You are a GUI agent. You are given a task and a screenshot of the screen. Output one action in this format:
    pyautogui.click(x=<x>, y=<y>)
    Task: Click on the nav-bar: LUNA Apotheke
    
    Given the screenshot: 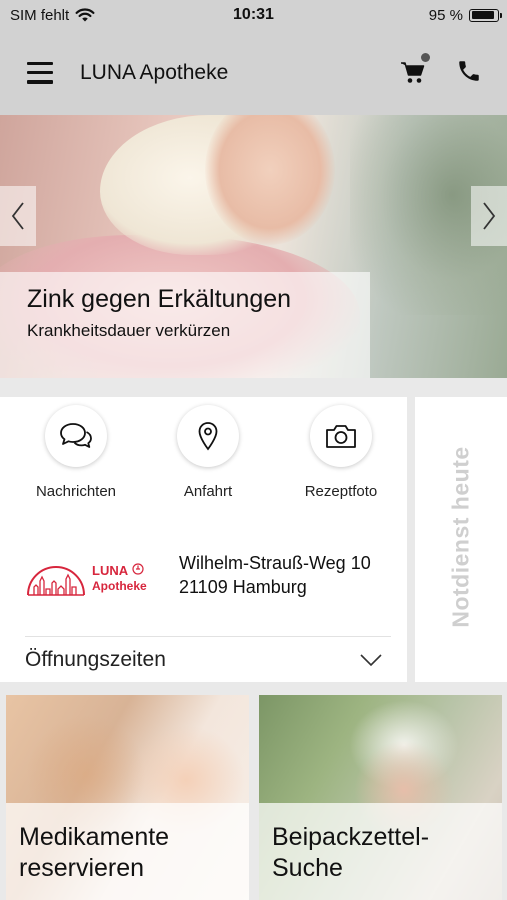 What is the action you would take?
    pyautogui.click(x=253, y=72)
    